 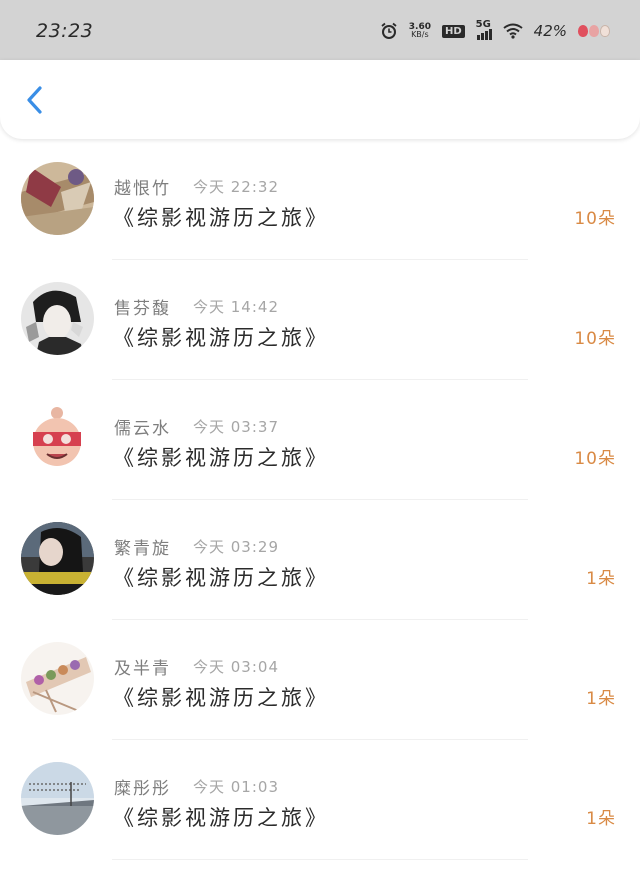 I want to click on list-item: 繁青旋 今天 03:29 《综影视游历之旅》 1朵, so click(x=320, y=560).